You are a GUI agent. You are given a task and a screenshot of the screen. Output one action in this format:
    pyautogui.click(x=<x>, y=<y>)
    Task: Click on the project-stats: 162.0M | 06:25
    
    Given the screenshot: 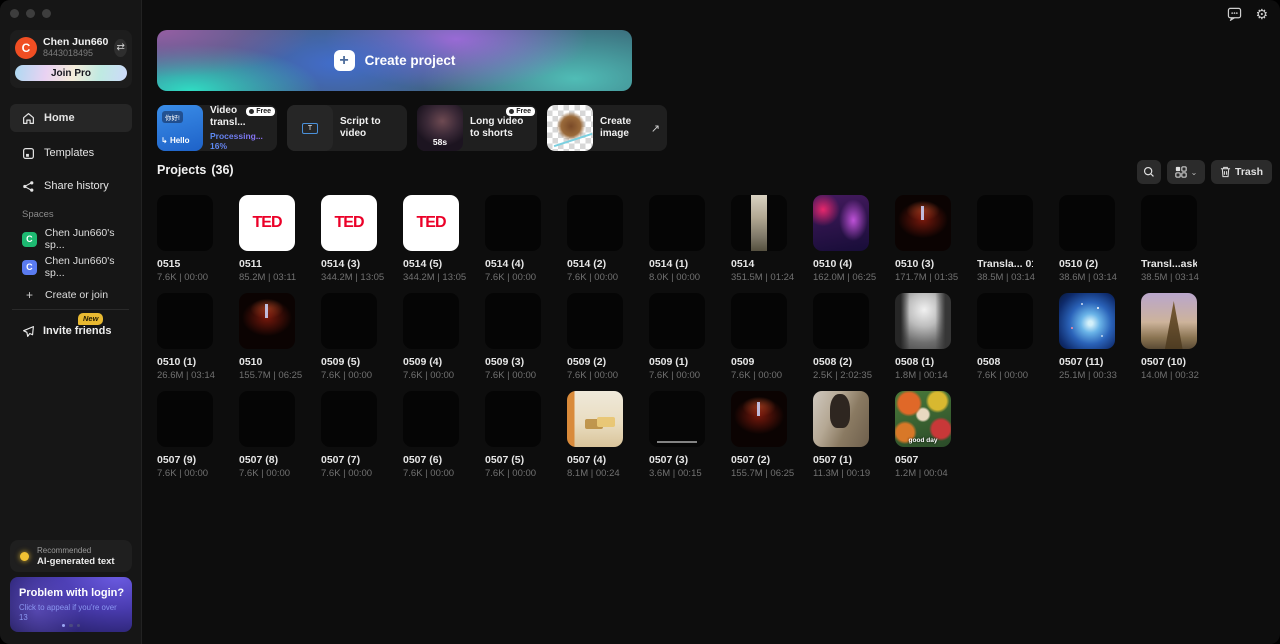 What is the action you would take?
    pyautogui.click(x=845, y=277)
    